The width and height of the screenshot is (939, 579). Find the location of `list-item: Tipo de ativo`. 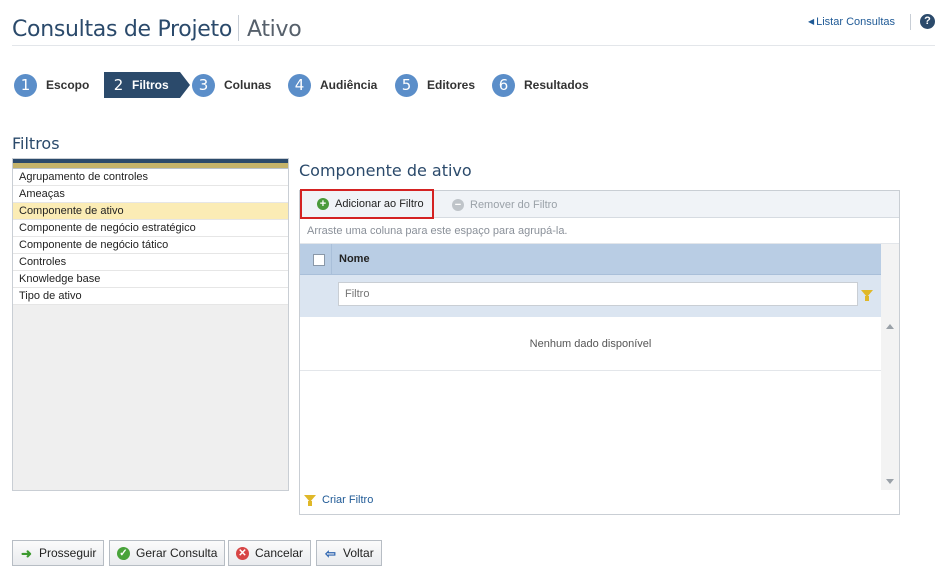

list-item: Tipo de ativo is located at coordinates (150, 296).